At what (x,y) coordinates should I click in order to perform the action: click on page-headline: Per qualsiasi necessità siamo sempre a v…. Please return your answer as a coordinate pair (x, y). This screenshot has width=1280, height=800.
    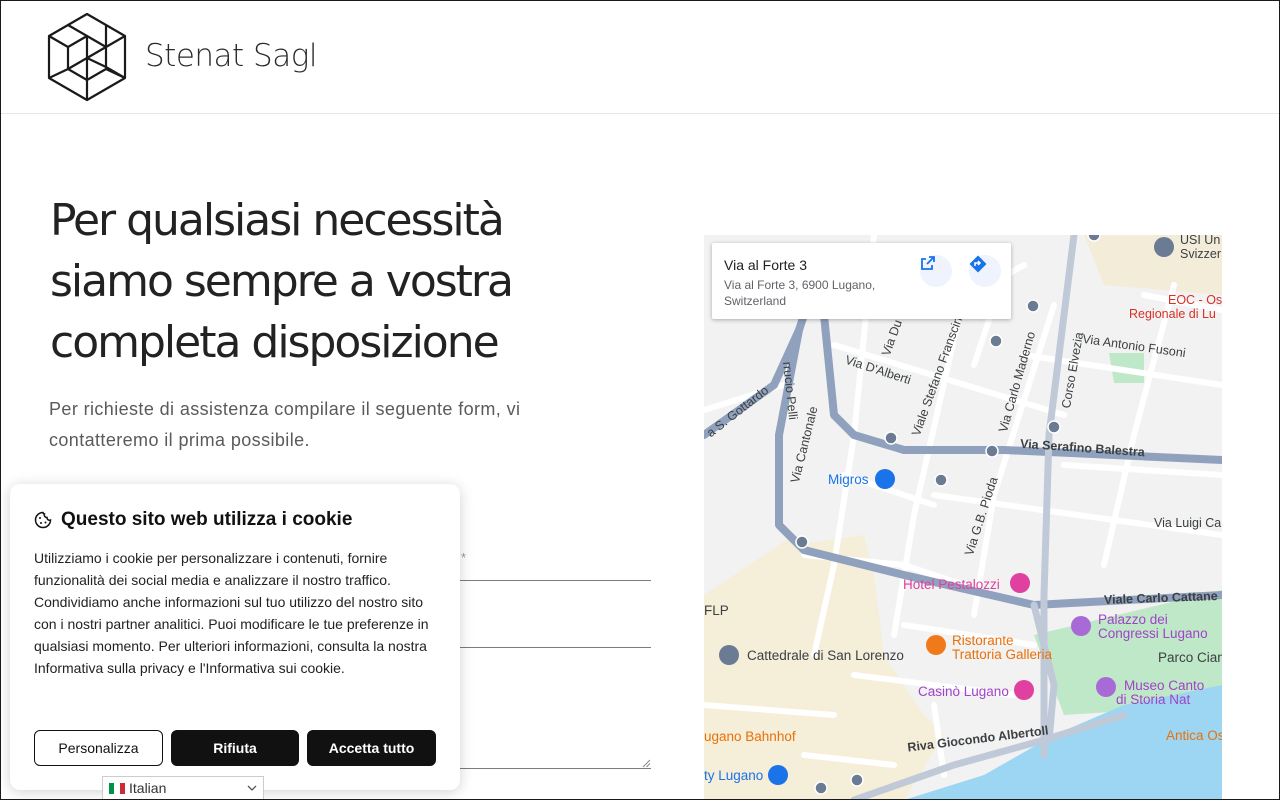
    Looking at the image, I should click on (330, 281).